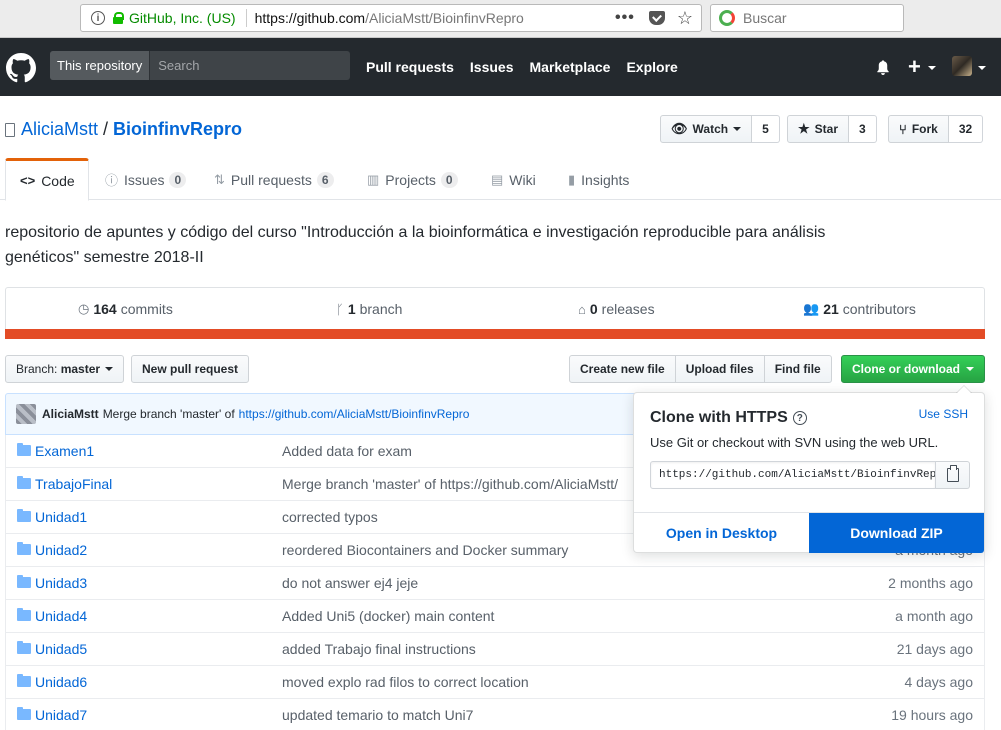  I want to click on tab-pull-requests: ⇅ Pull requests 6, so click(274, 179).